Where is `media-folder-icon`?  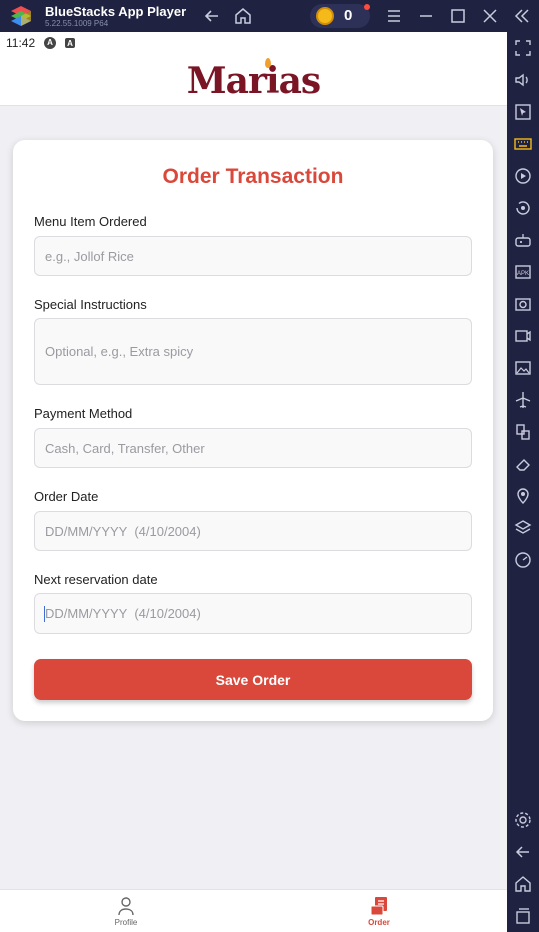 media-folder-icon is located at coordinates (523, 368).